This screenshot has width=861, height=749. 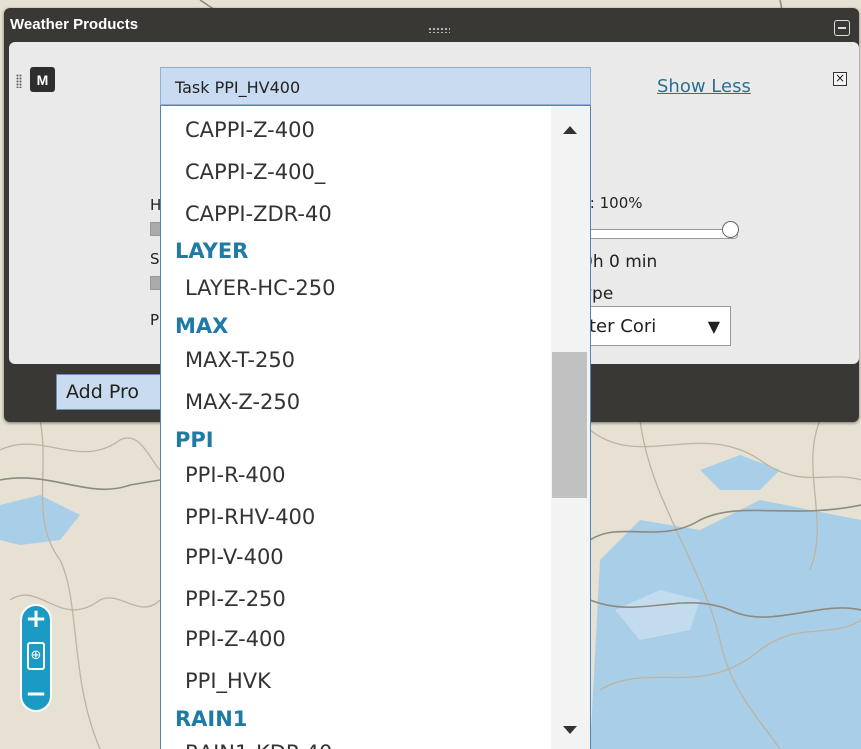 What do you see at coordinates (242, 402) in the screenshot?
I see `dropdown-option: MAX-Z-250` at bounding box center [242, 402].